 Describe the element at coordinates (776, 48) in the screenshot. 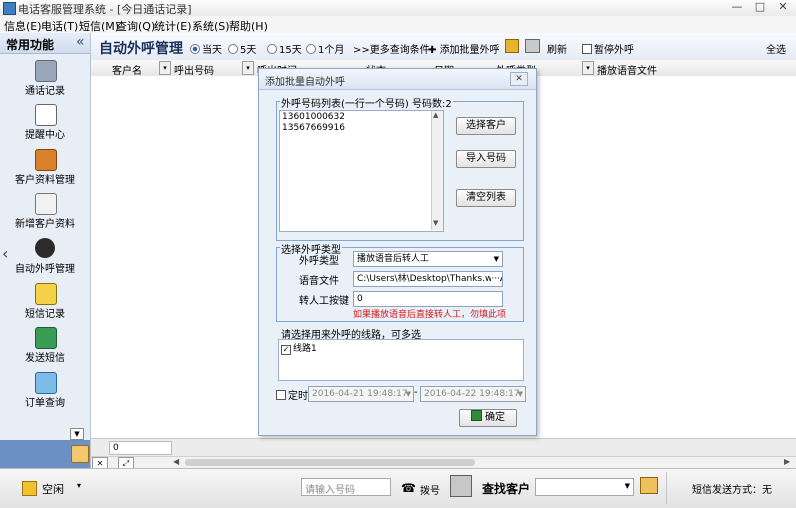

I see `select-all-link: 全选` at that location.